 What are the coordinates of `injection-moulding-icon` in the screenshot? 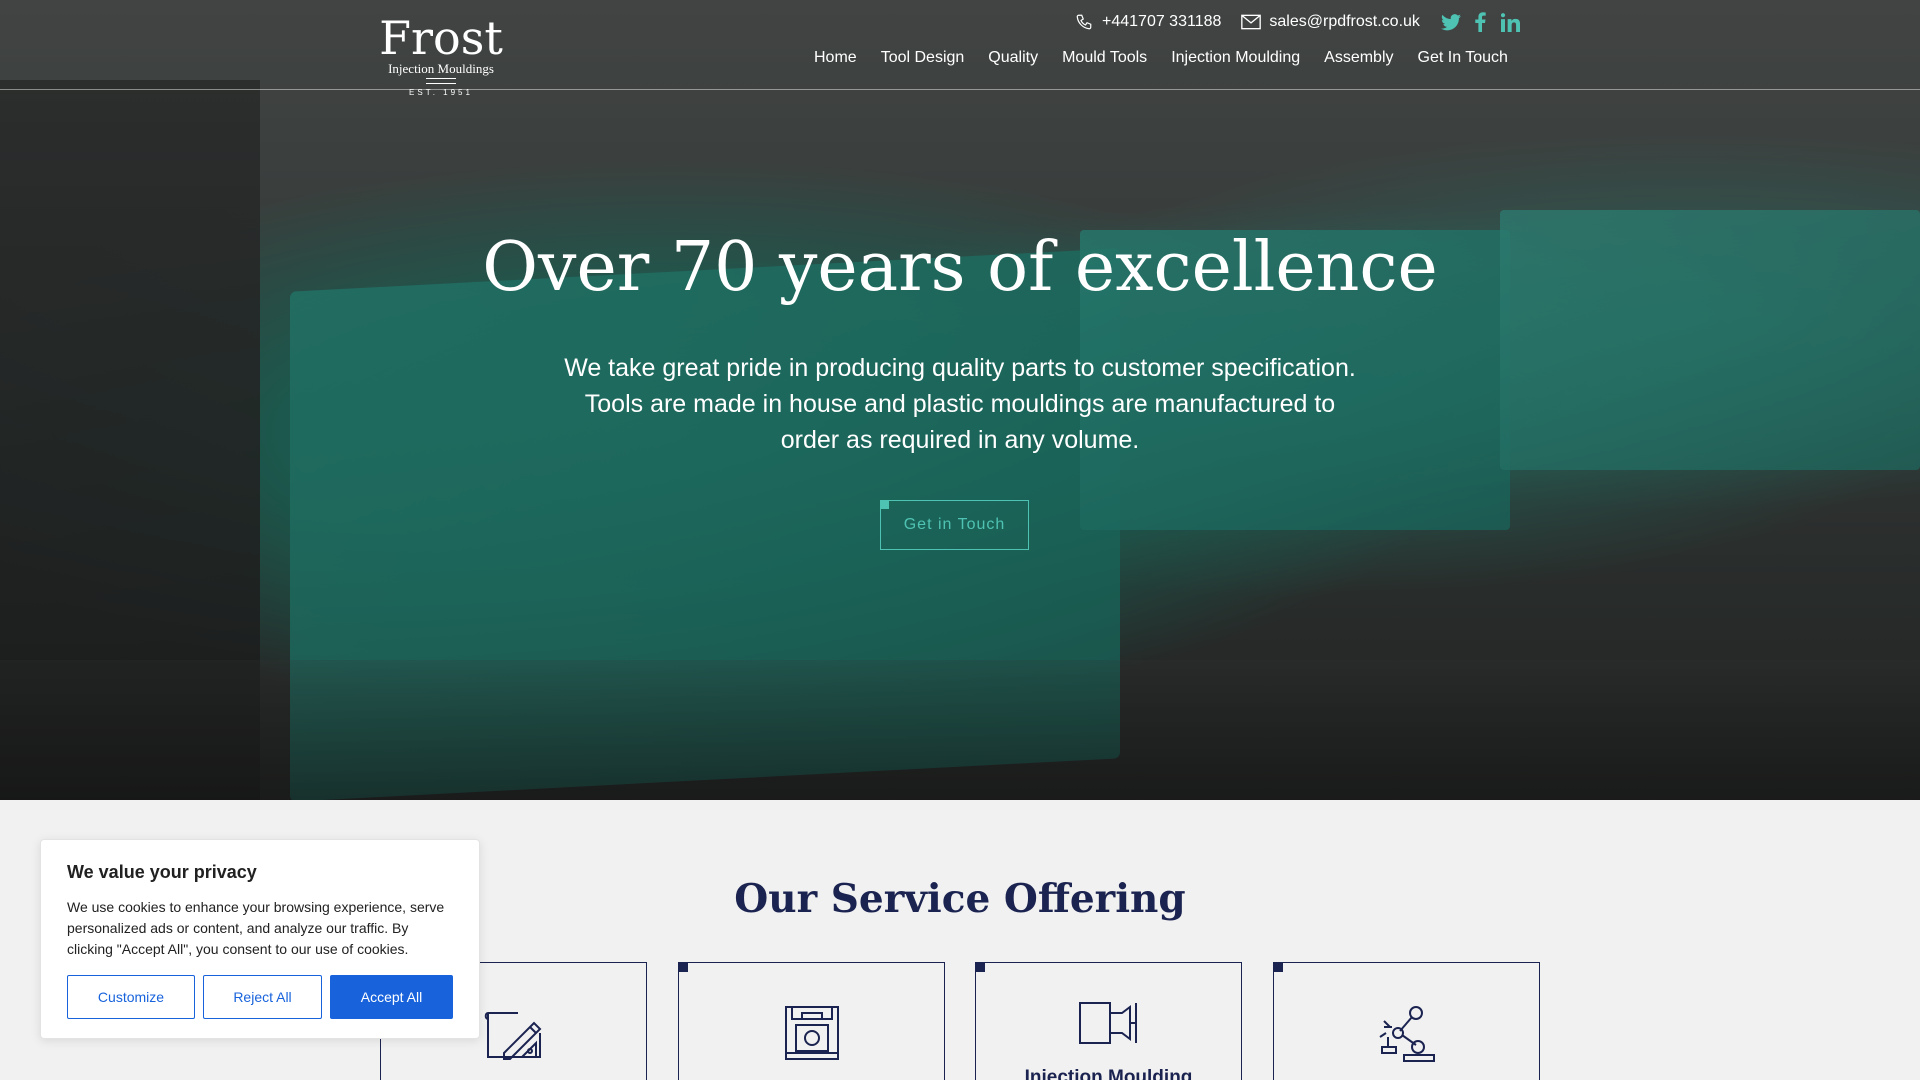 It's located at (1109, 1025).